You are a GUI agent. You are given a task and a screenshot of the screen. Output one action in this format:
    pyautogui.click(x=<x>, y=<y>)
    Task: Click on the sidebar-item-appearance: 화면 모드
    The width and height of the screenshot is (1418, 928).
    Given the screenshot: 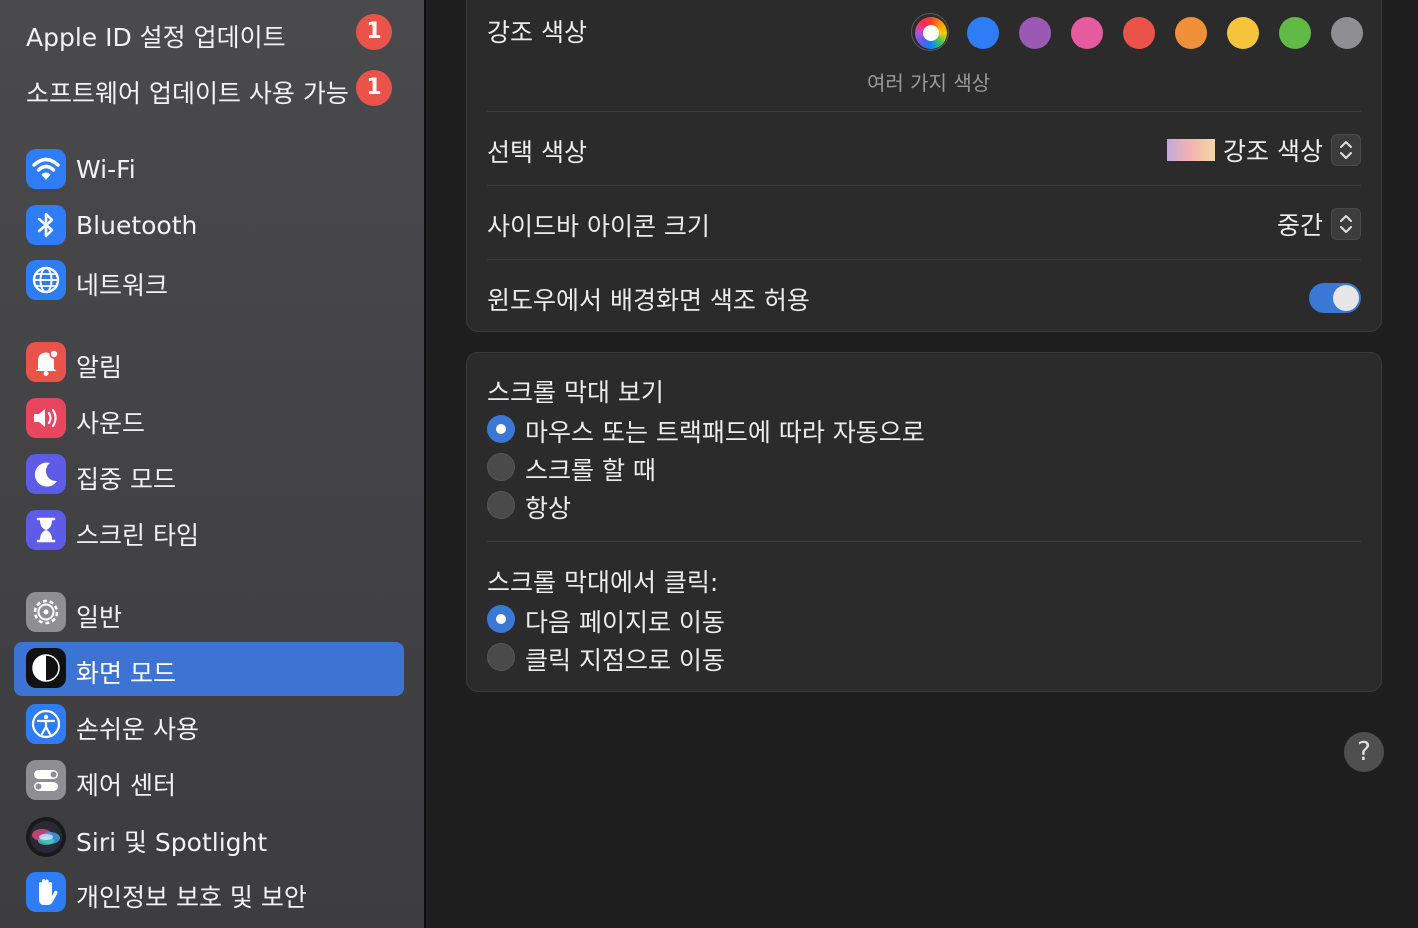 What is the action you would take?
    pyautogui.click(x=209, y=669)
    